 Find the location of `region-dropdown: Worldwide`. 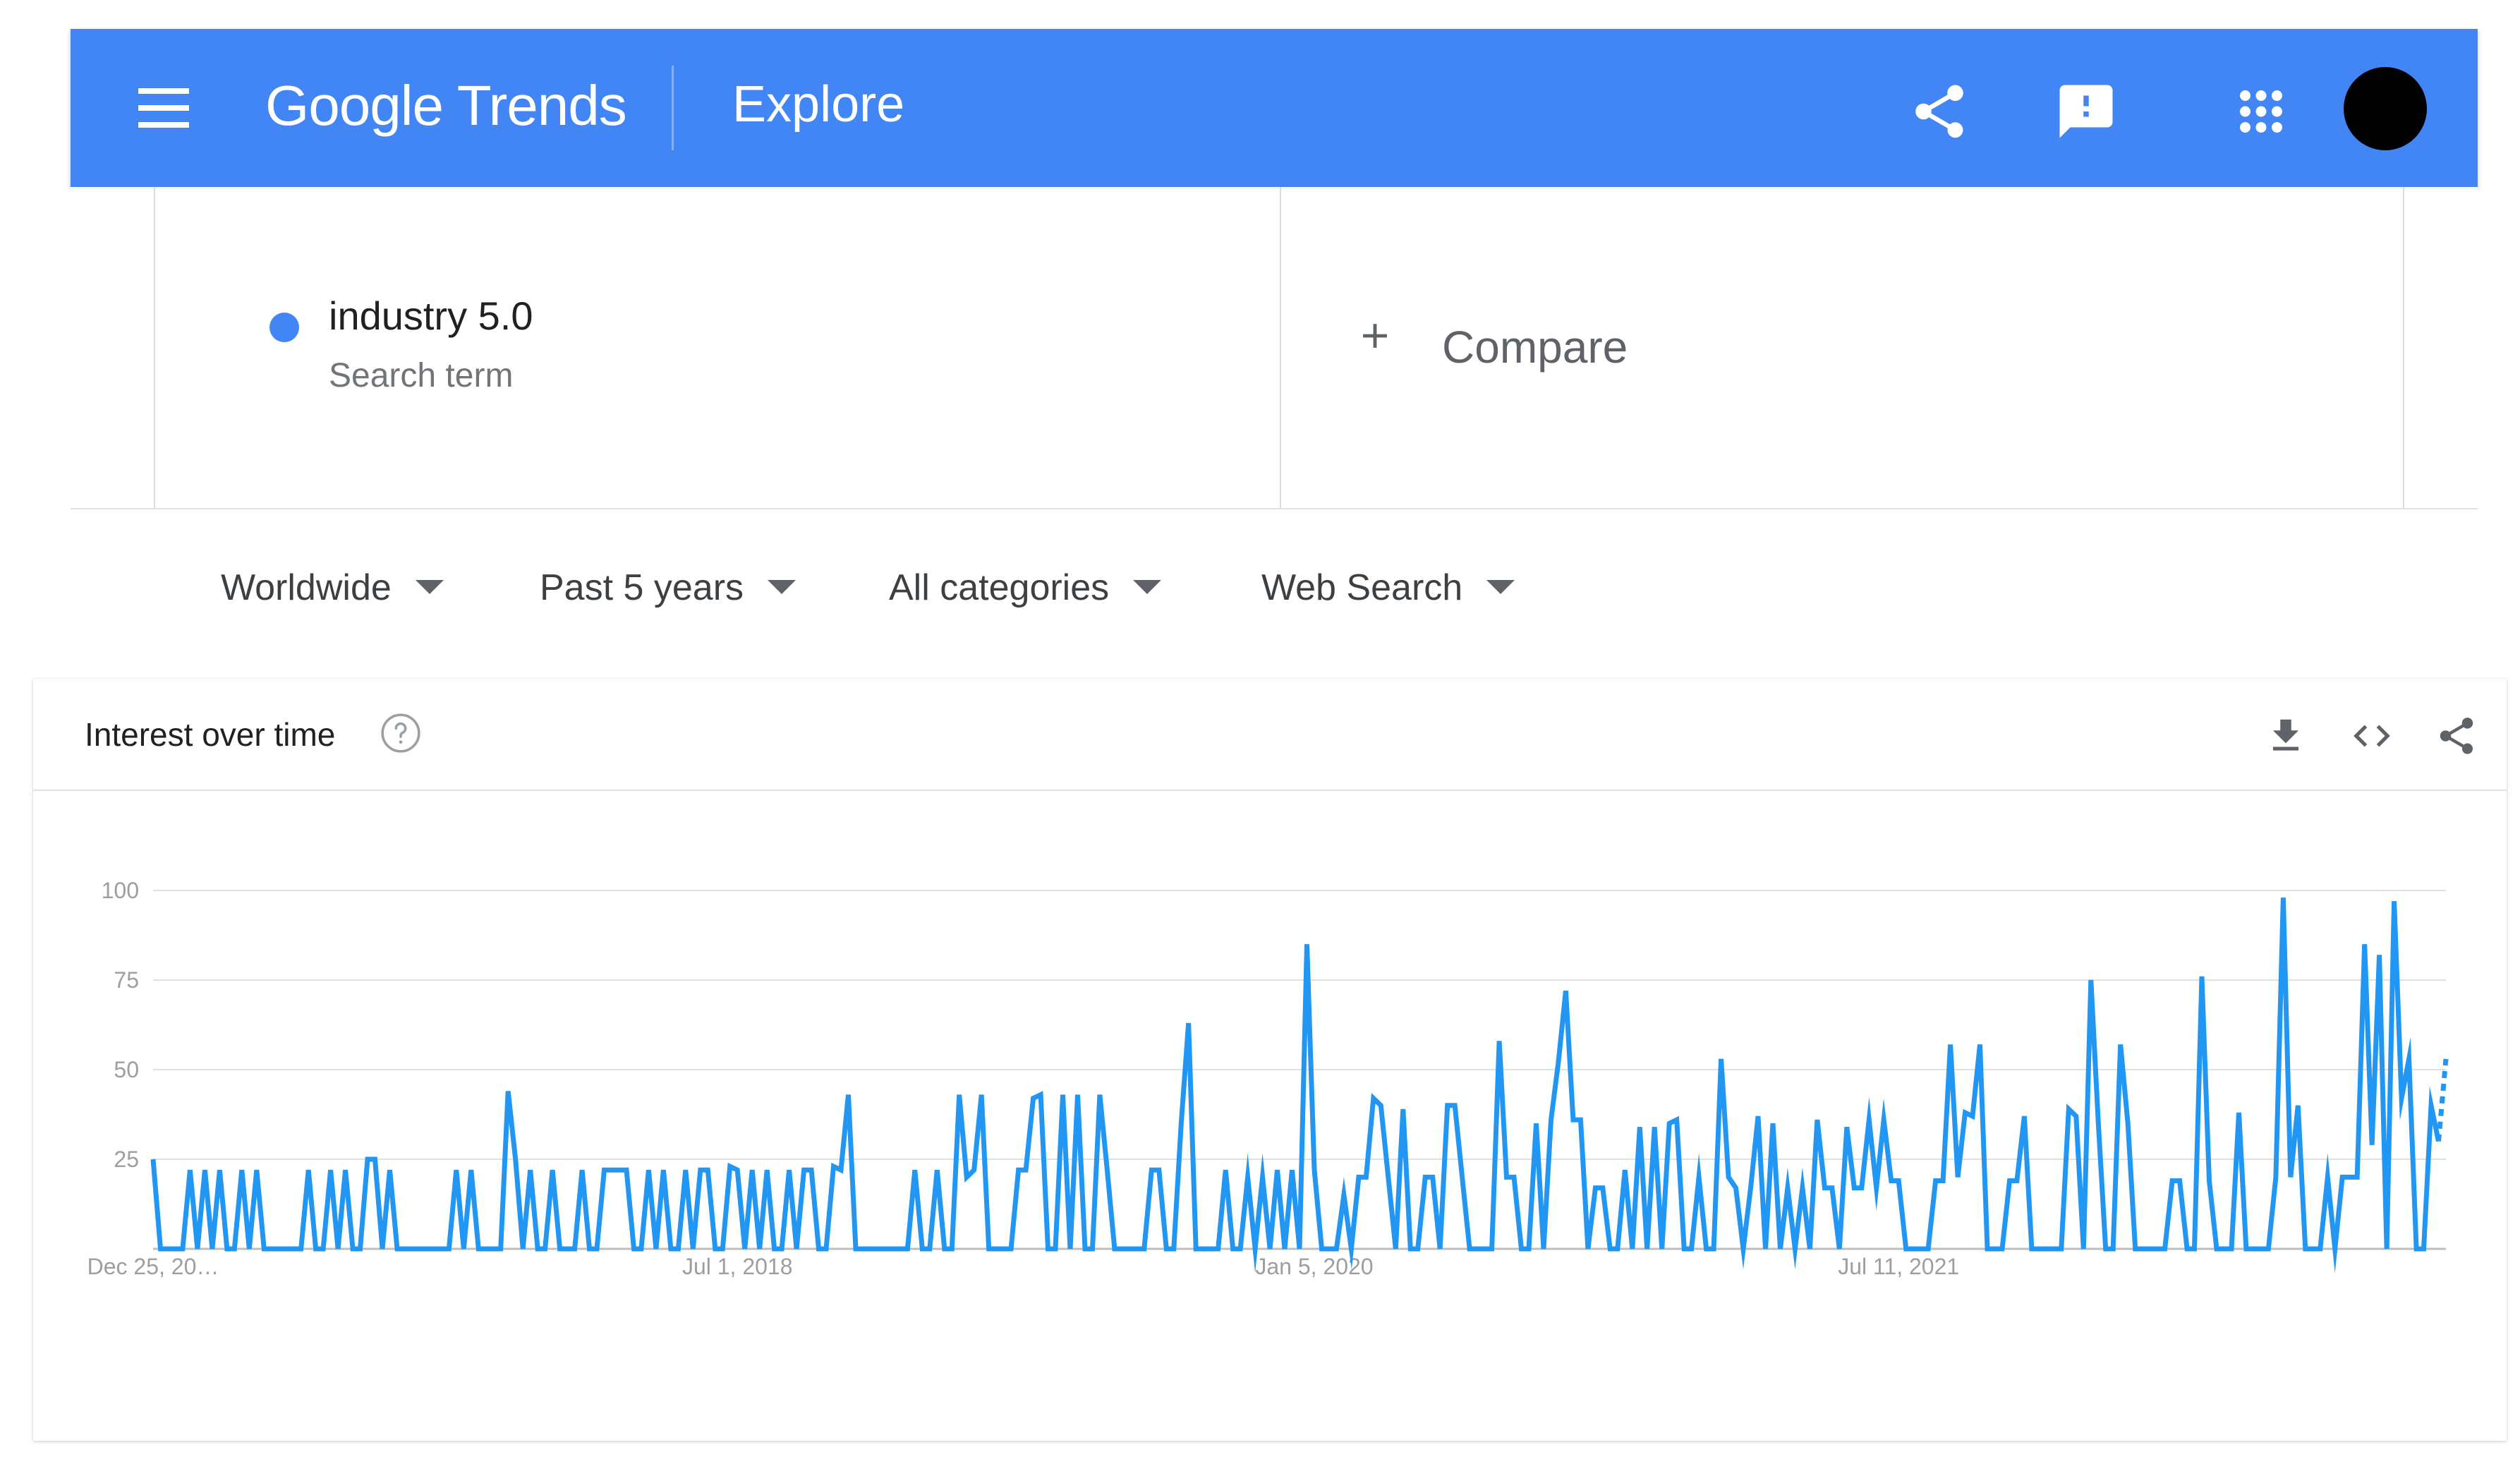

region-dropdown: Worldwide is located at coordinates (333, 587).